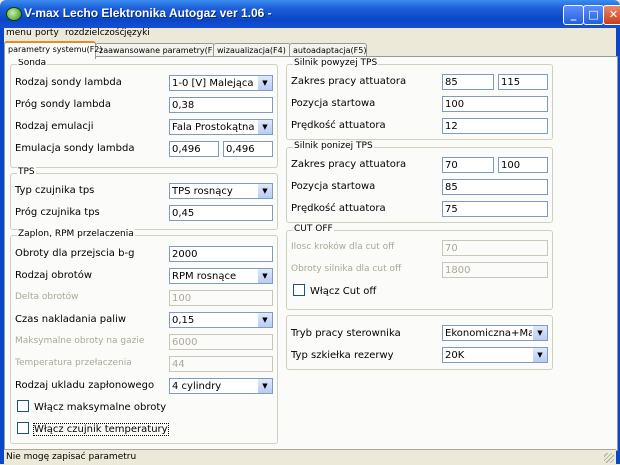  I want to click on status-text: Nie mogę zapisać parametru, so click(71, 457).